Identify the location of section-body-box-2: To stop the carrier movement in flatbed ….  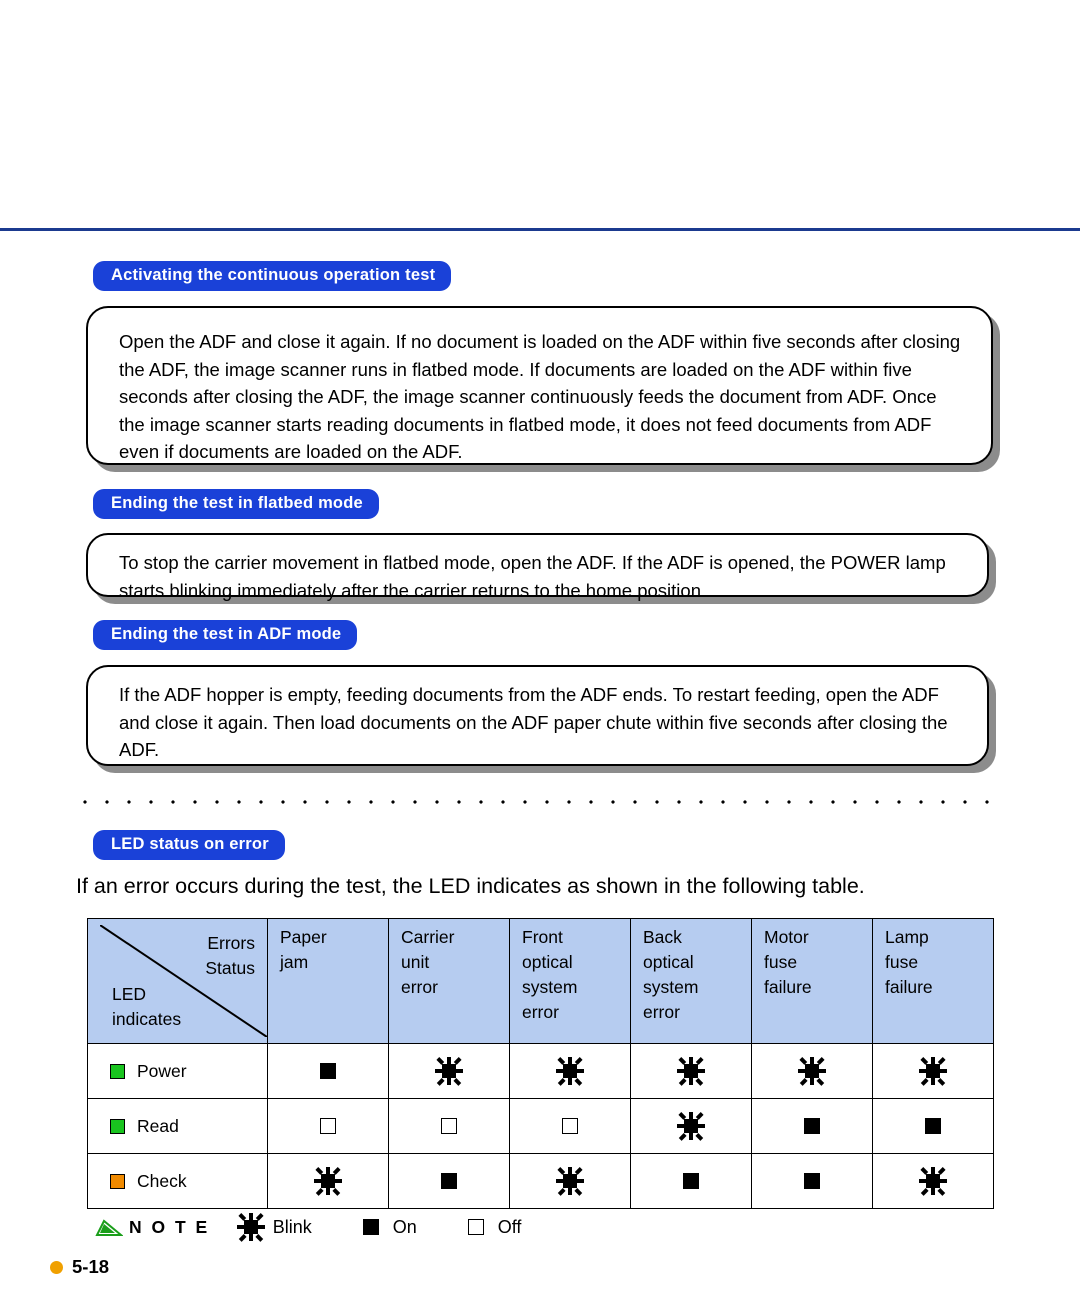
(537, 567).